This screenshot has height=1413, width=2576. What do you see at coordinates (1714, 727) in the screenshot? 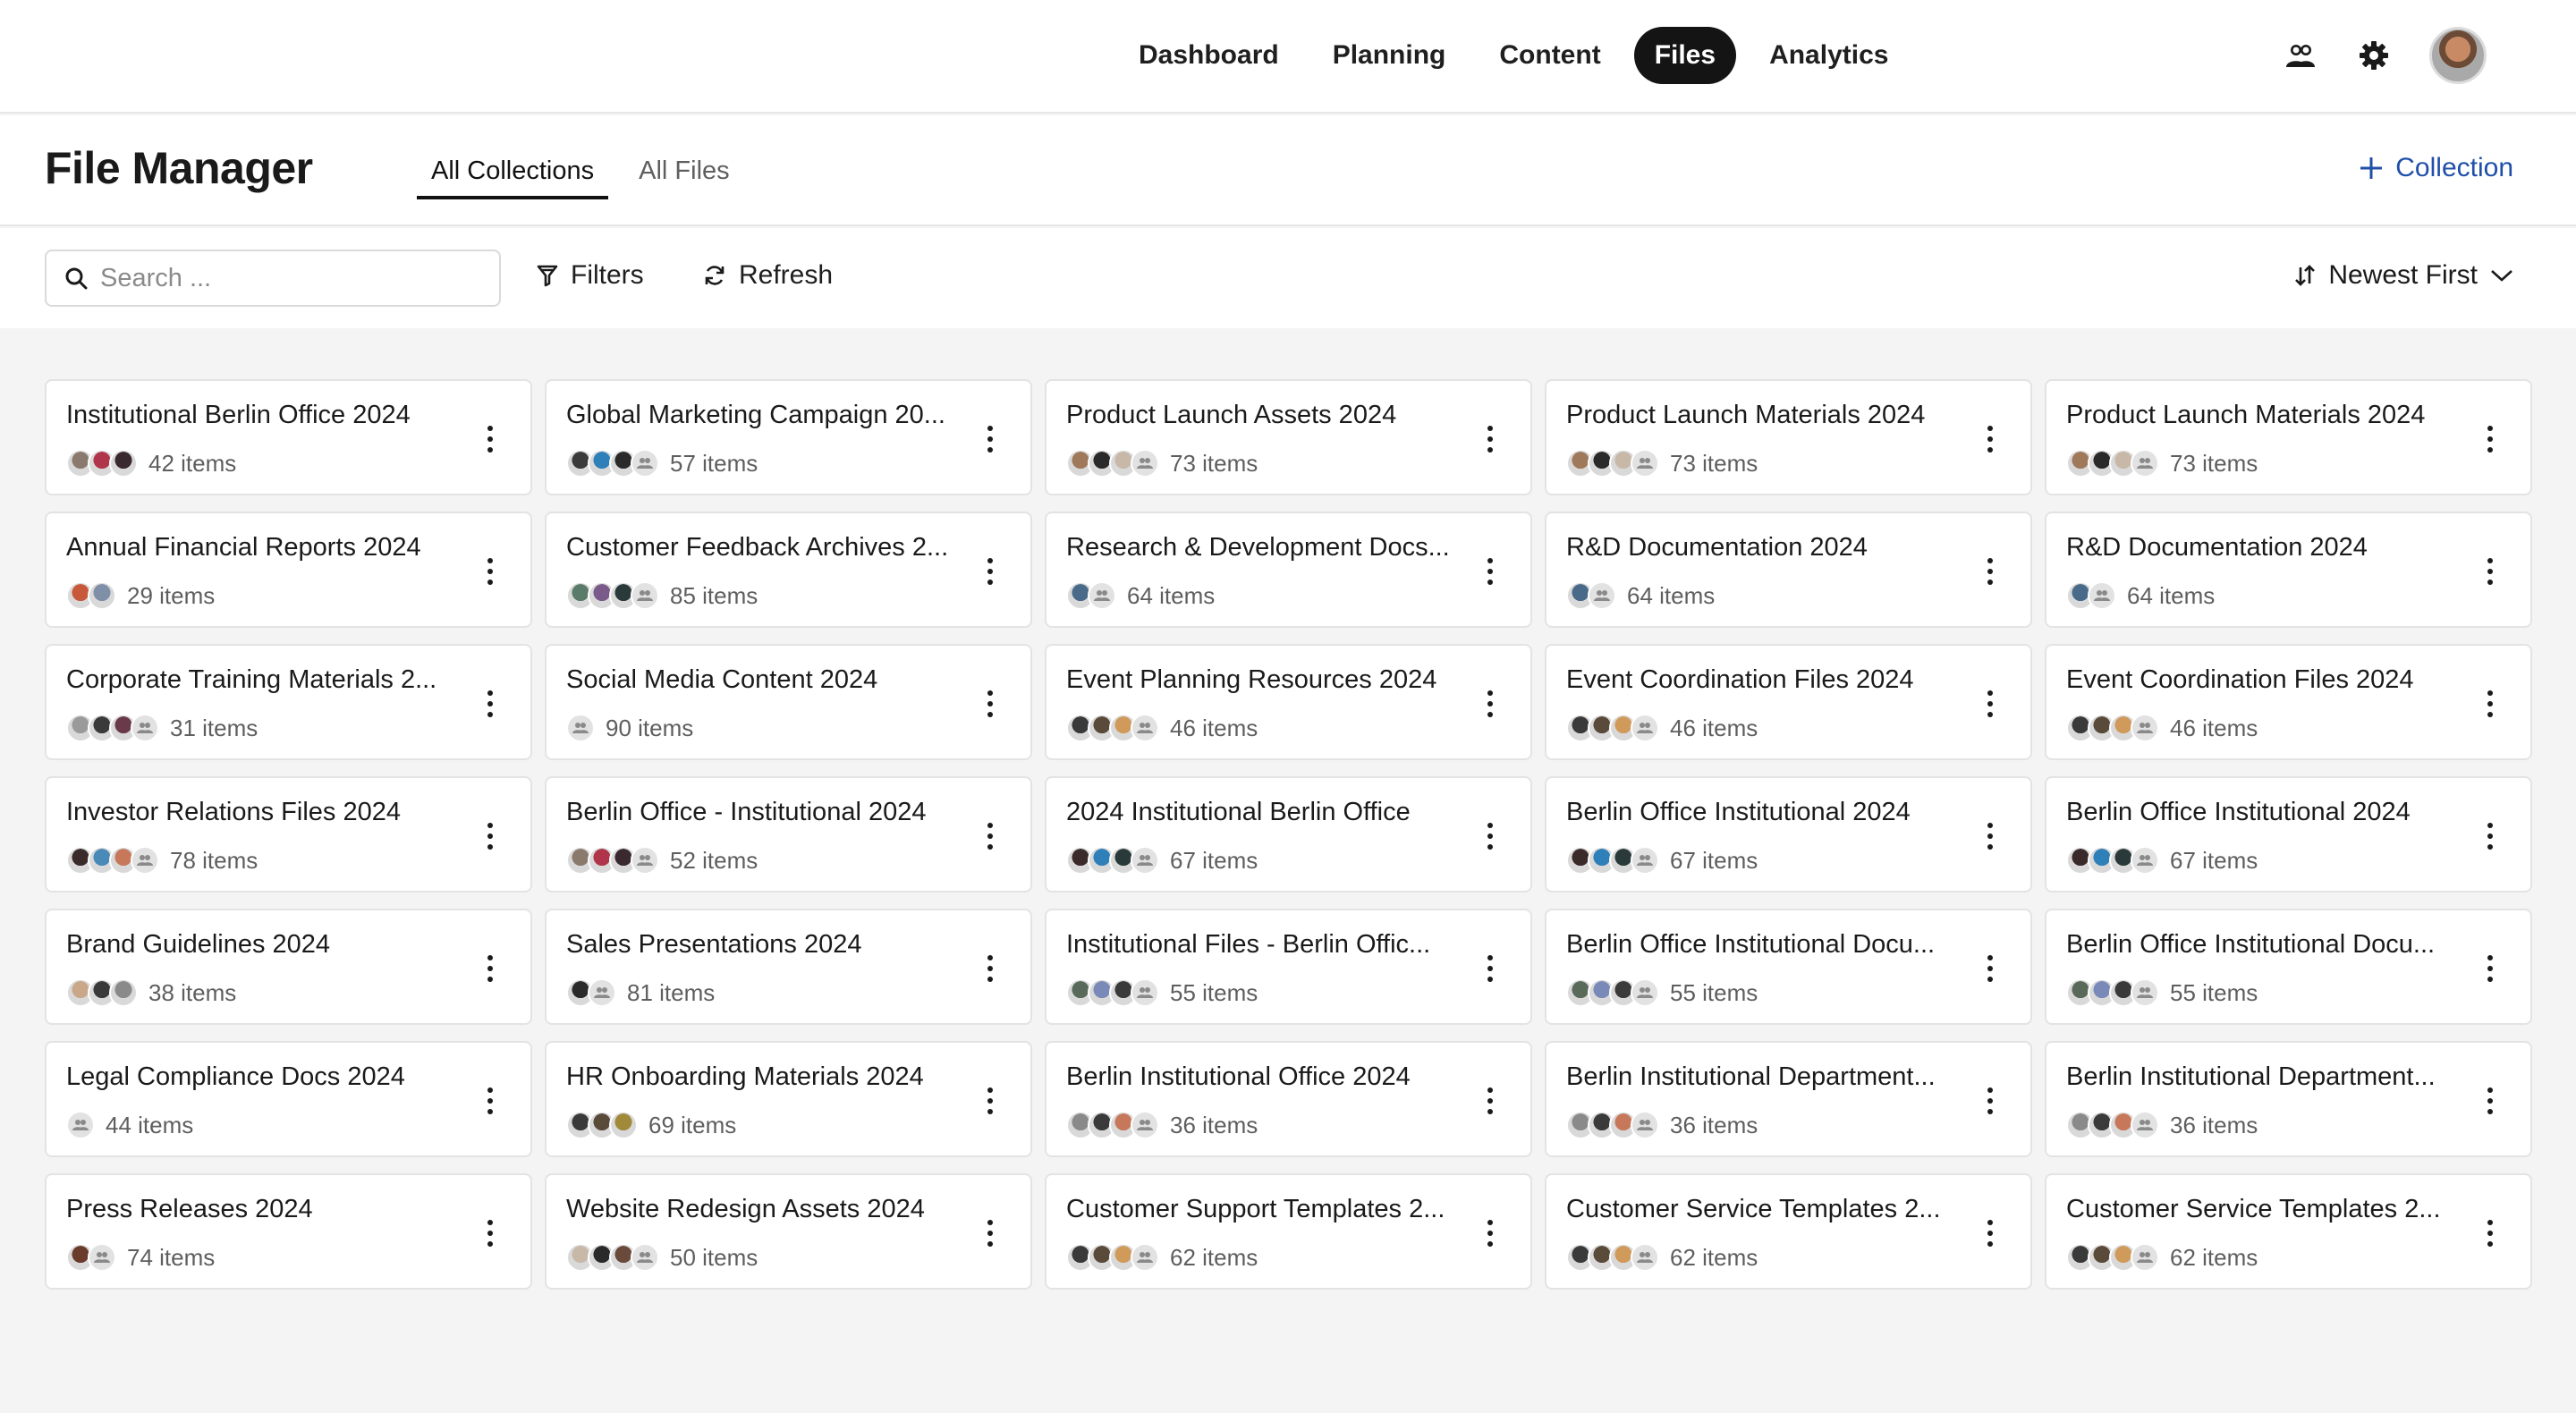
I see `item-count: 46 items` at bounding box center [1714, 727].